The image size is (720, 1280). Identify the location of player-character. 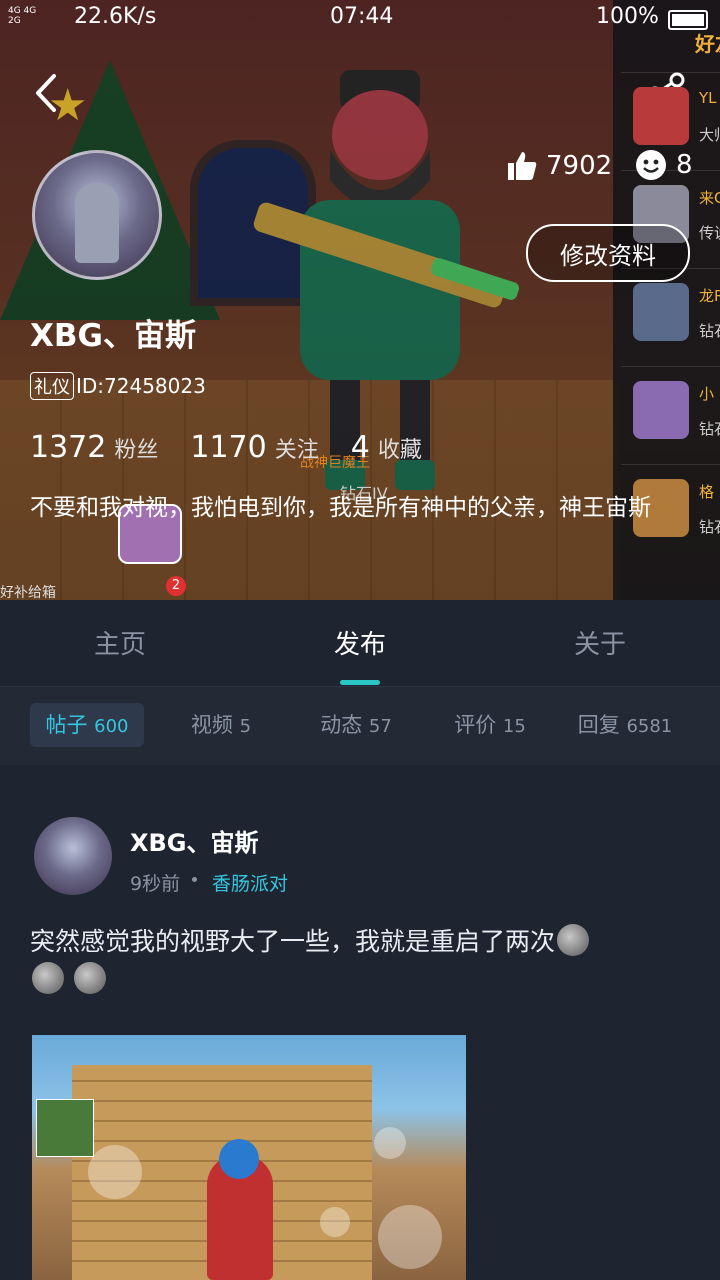
(240, 1209).